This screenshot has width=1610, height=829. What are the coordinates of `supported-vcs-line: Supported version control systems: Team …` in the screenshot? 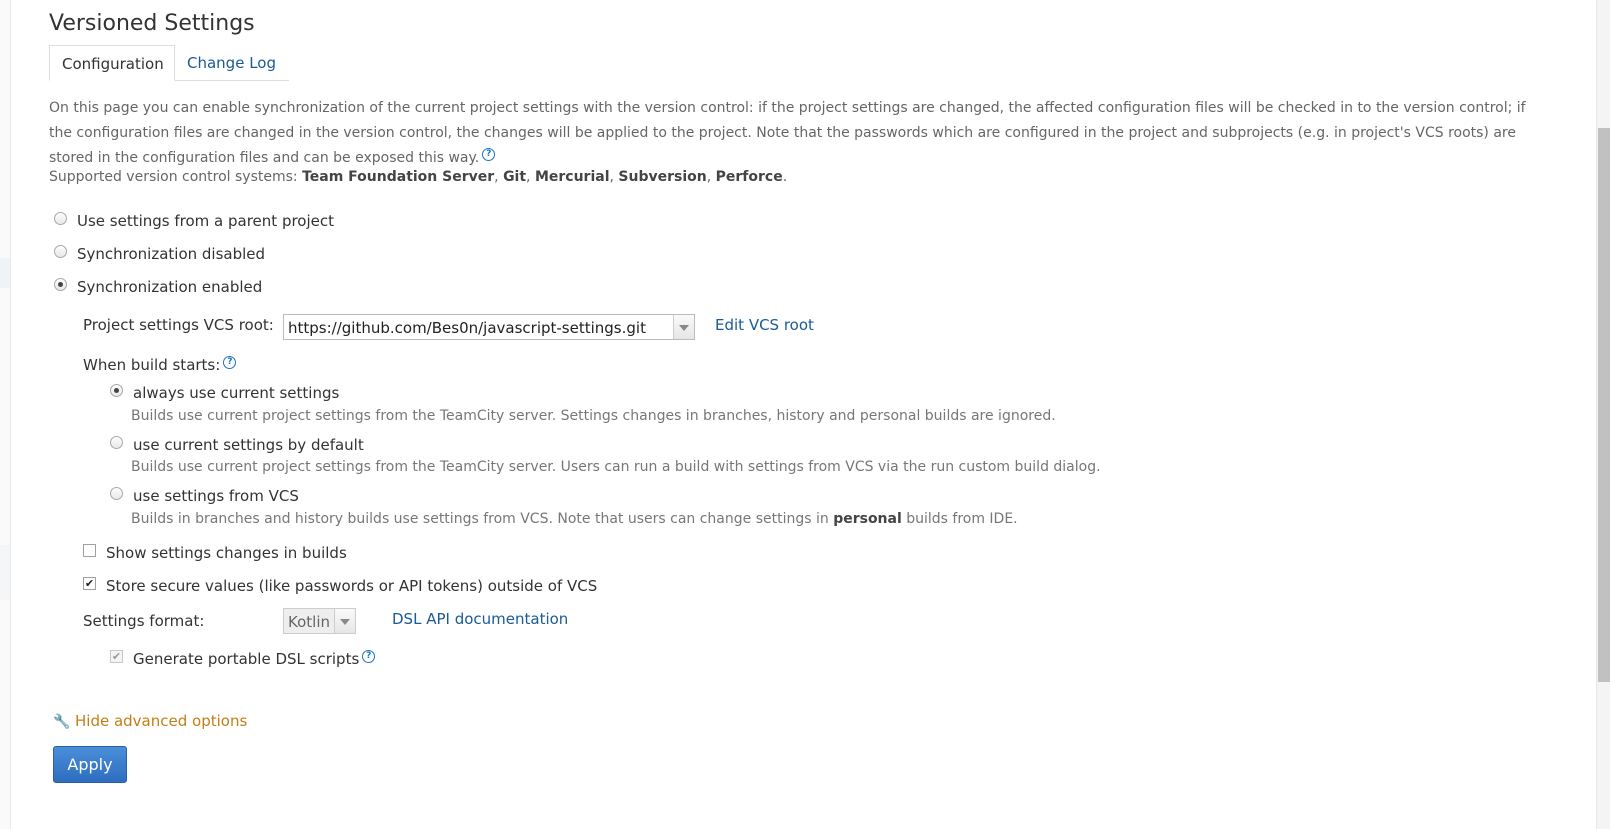 It's located at (418, 177).